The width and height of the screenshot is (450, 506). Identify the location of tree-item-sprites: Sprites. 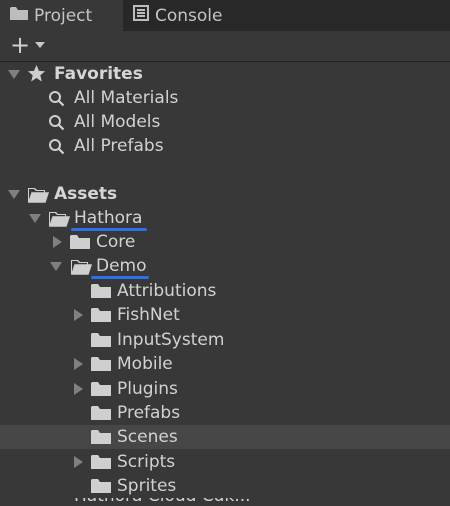
(225, 486).